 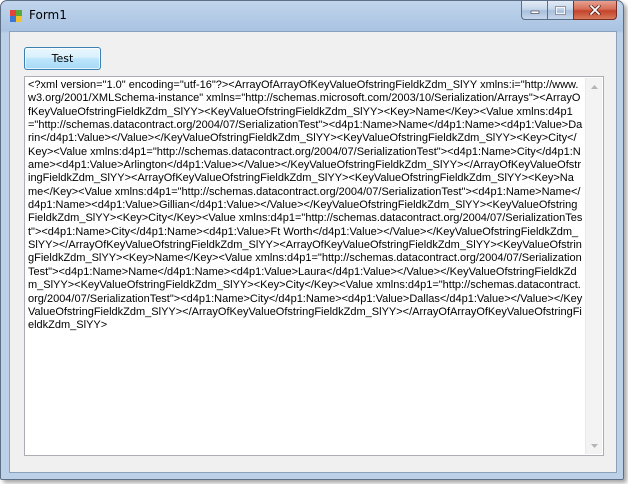 I want to click on caption-buttons, so click(x=569, y=10).